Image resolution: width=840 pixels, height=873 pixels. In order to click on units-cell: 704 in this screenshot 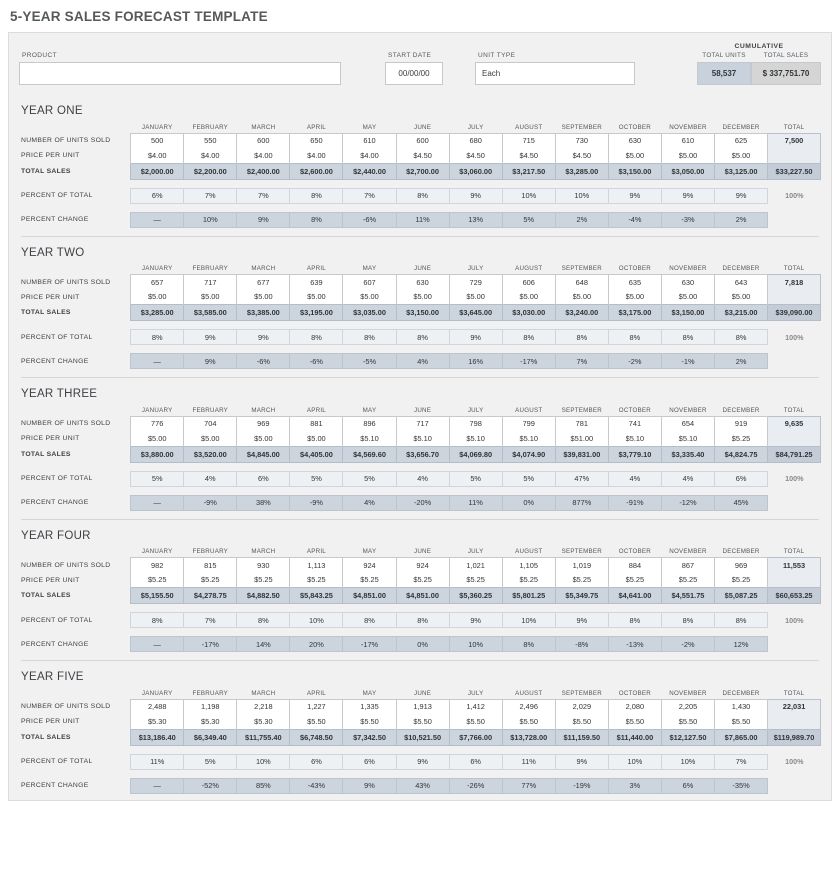, I will do `click(210, 423)`.